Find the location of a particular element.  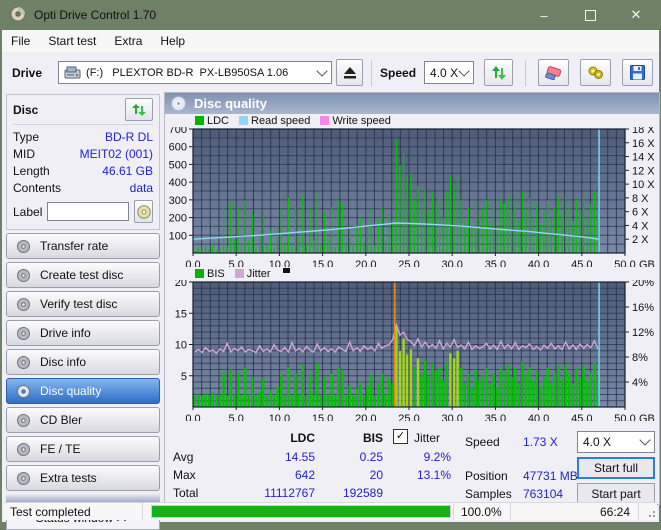

chart1-legend: LDC Read speed Write speed is located at coordinates (427, 120).